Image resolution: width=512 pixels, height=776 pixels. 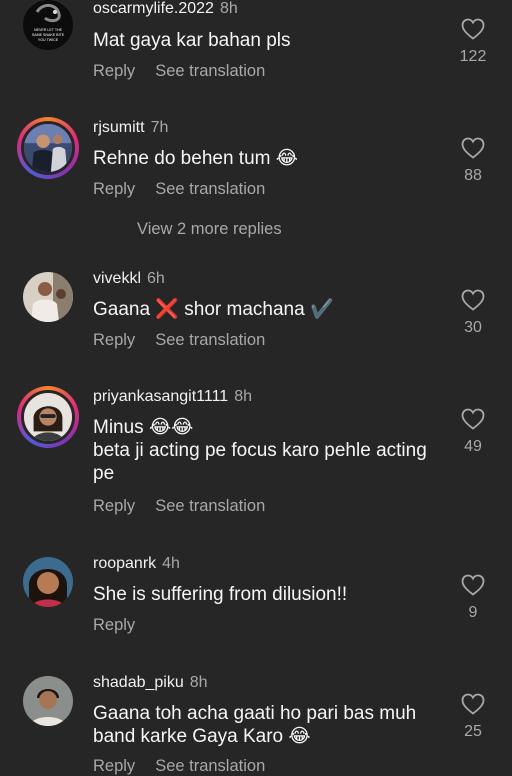 I want to click on comment-meta: vivekkl 6h, so click(x=129, y=279).